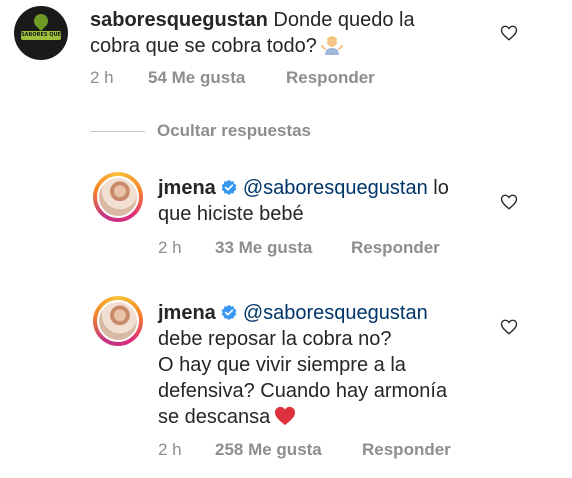 Image resolution: width=572 pixels, height=478 pixels. What do you see at coordinates (335, 188) in the screenshot?
I see `reply-1-mention: @saboresquegustan` at bounding box center [335, 188].